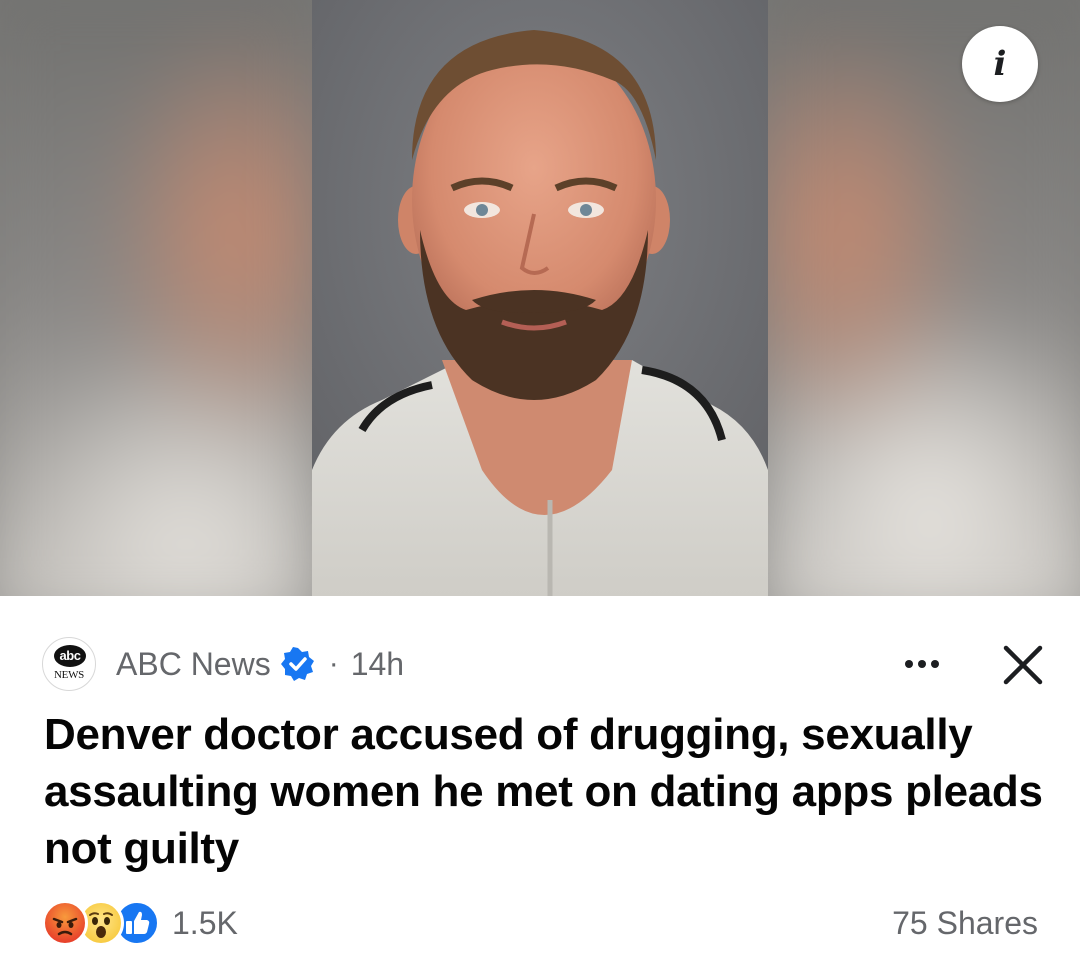 The width and height of the screenshot is (1080, 977). What do you see at coordinates (377, 664) in the screenshot?
I see `post-timestamp: 14h` at bounding box center [377, 664].